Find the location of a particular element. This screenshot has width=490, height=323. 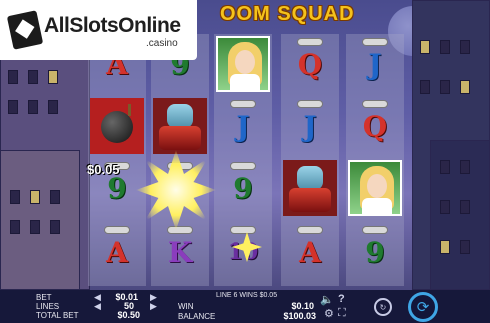

game-title: OOM SQUAD is located at coordinates (287, 14).